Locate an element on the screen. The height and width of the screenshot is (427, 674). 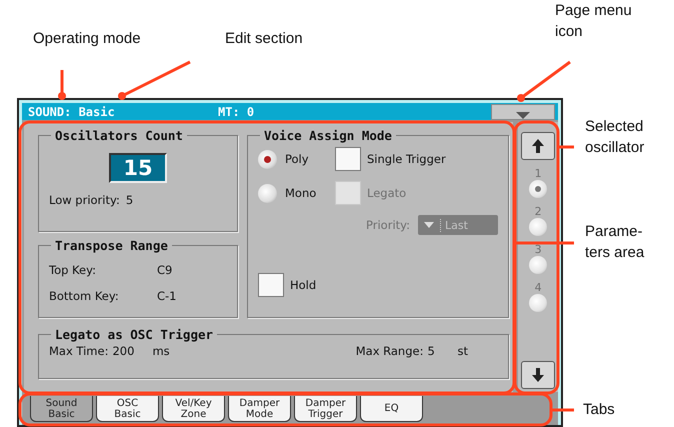
group-title: Oscillators Count is located at coordinates (119, 135).